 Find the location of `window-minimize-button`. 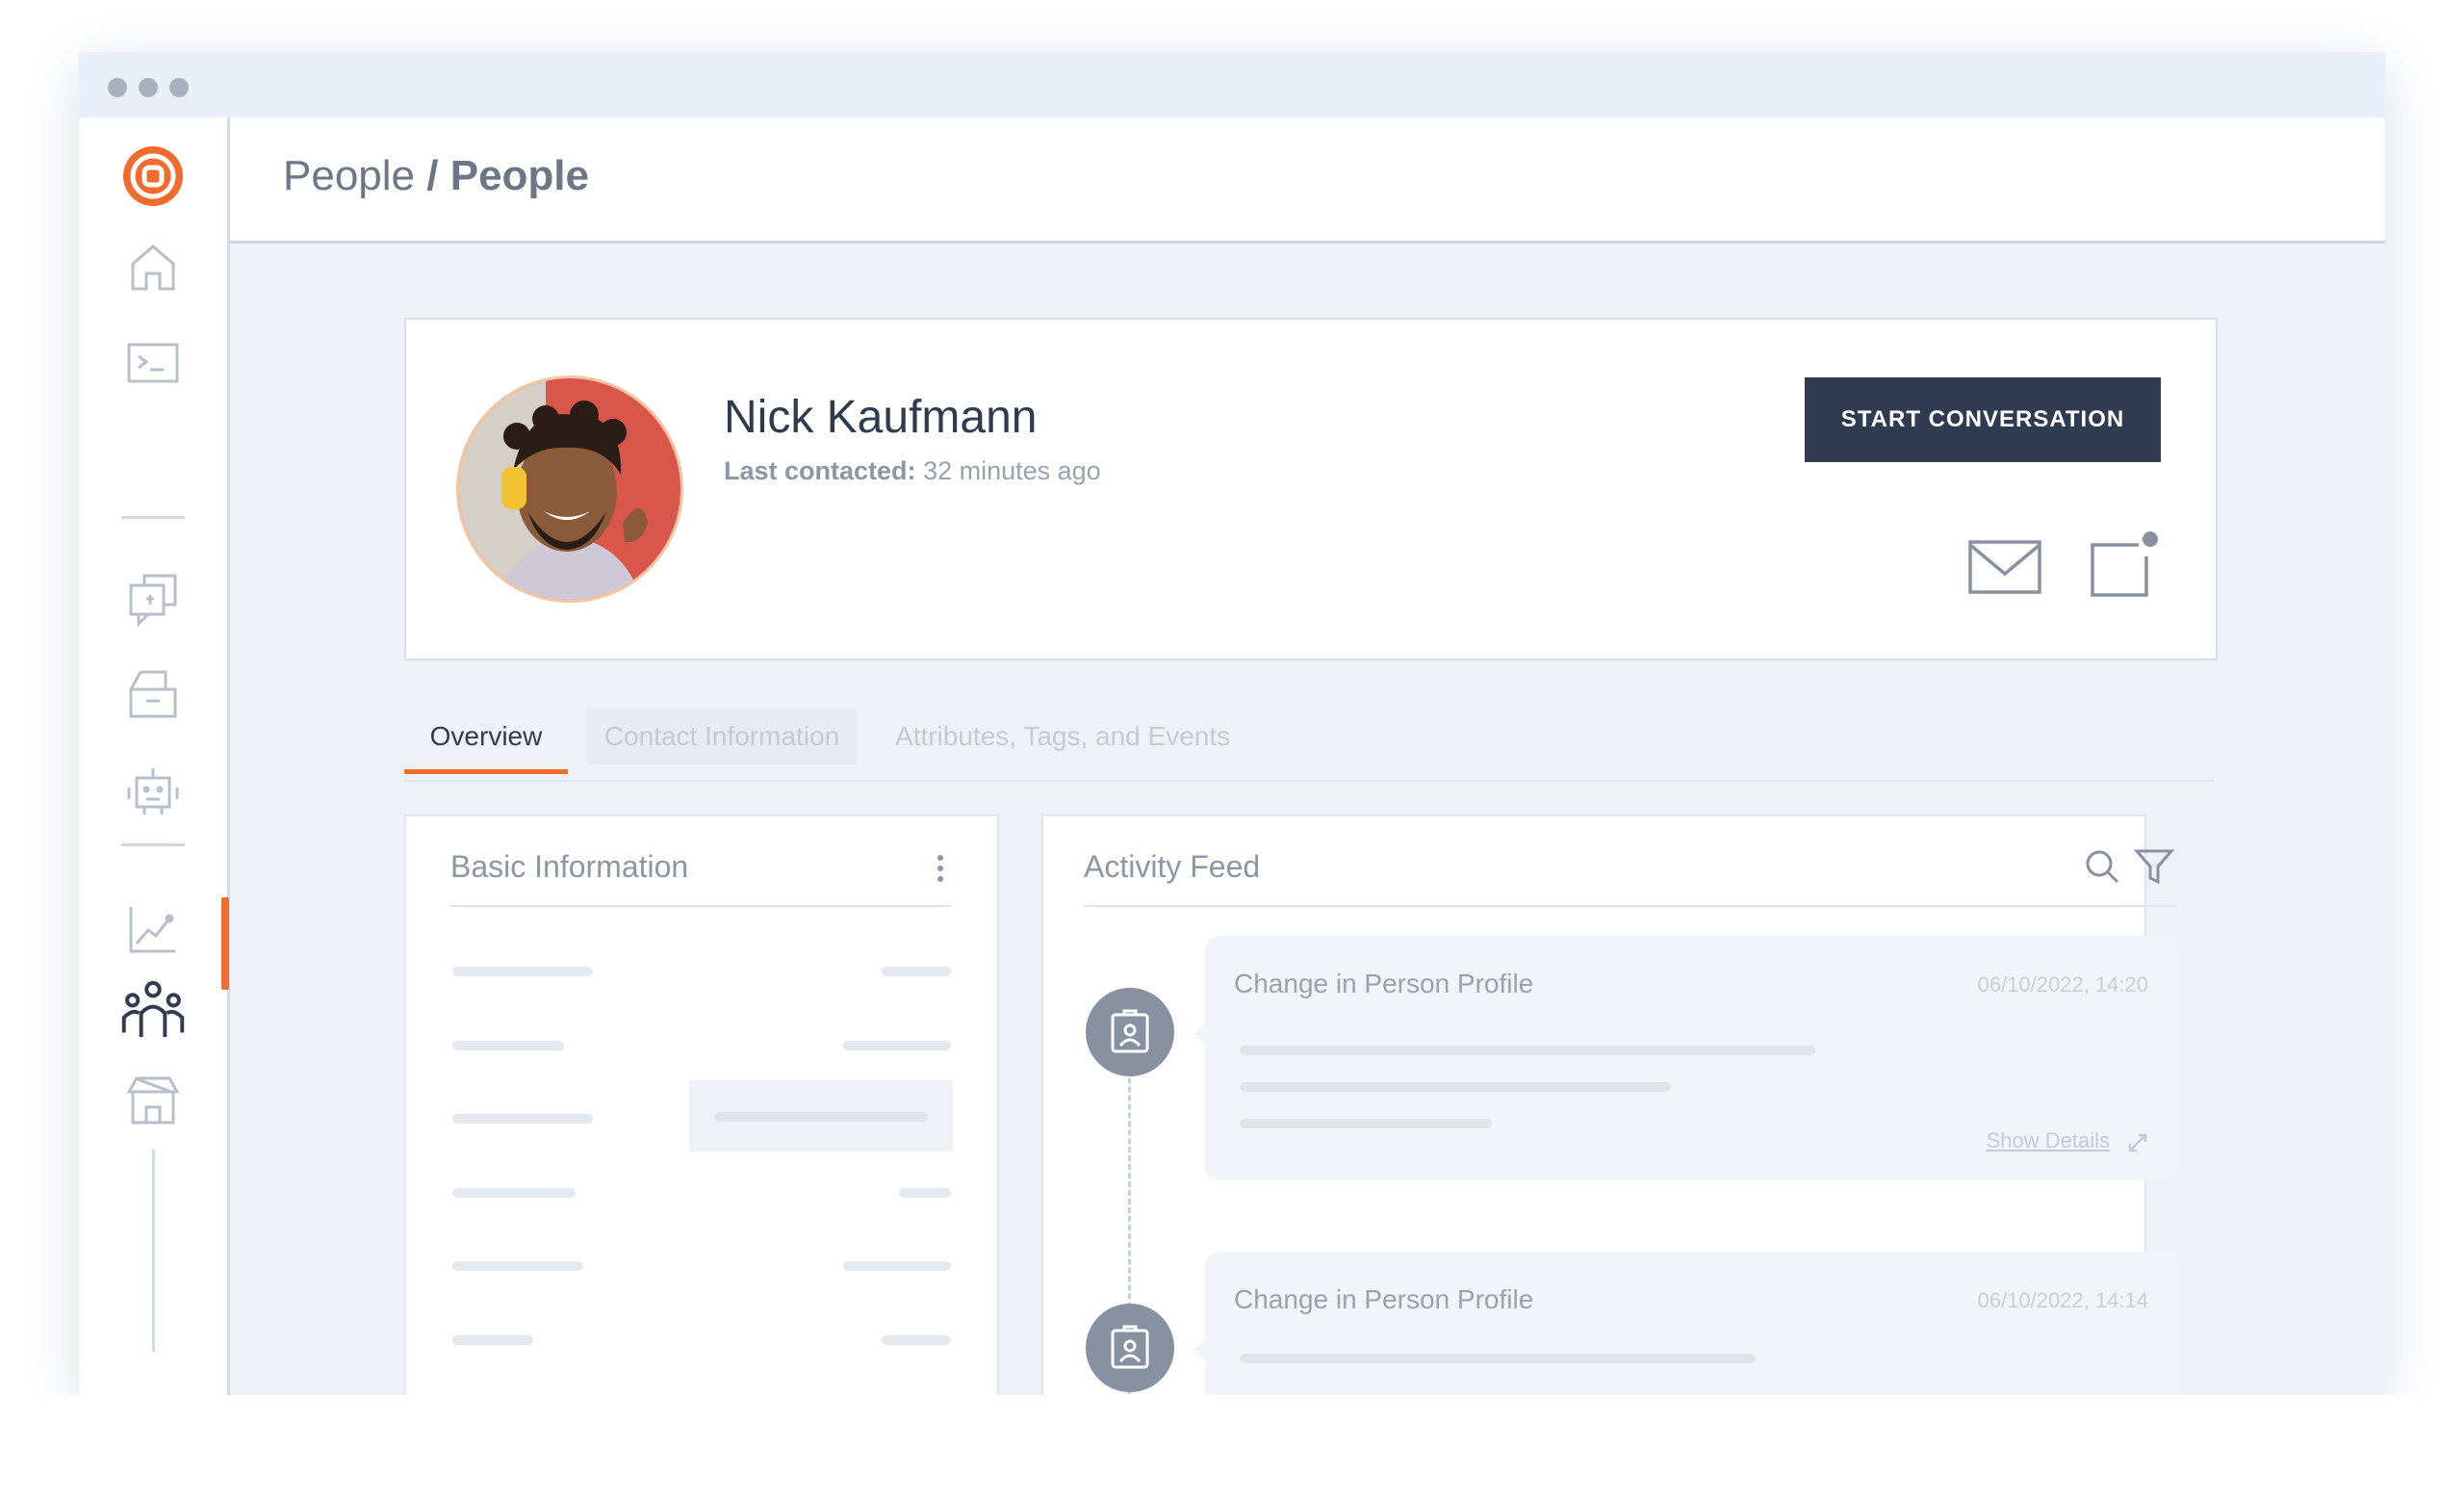

window-minimize-button is located at coordinates (148, 87).